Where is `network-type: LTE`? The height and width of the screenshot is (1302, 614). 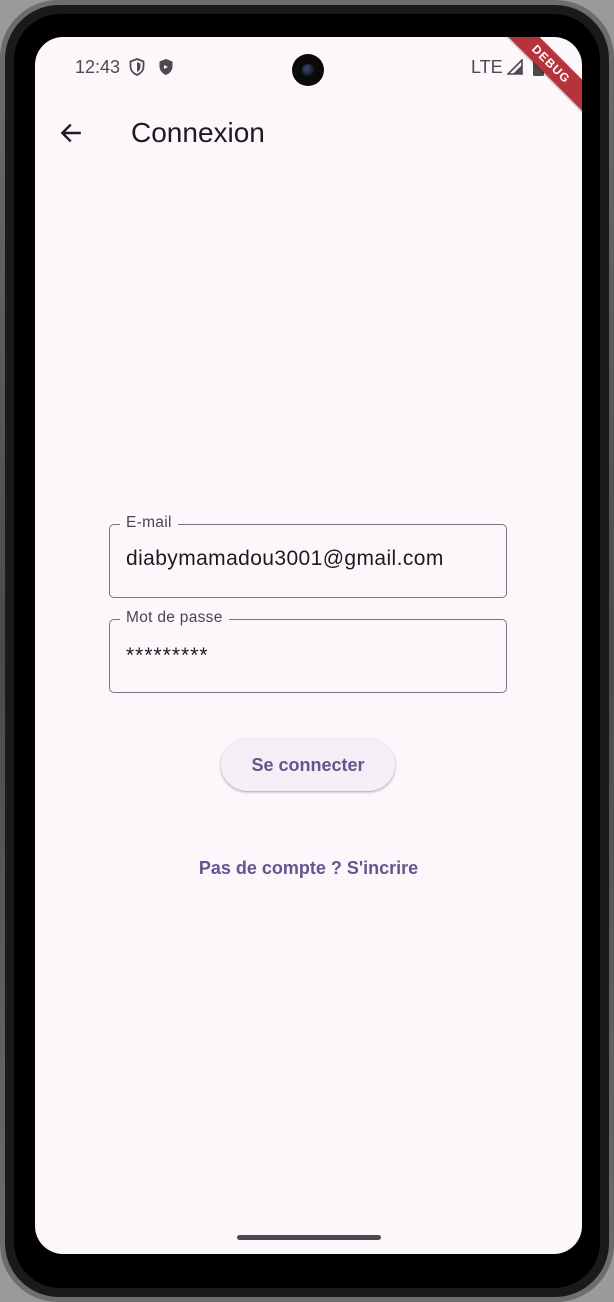 network-type: LTE is located at coordinates (487, 67).